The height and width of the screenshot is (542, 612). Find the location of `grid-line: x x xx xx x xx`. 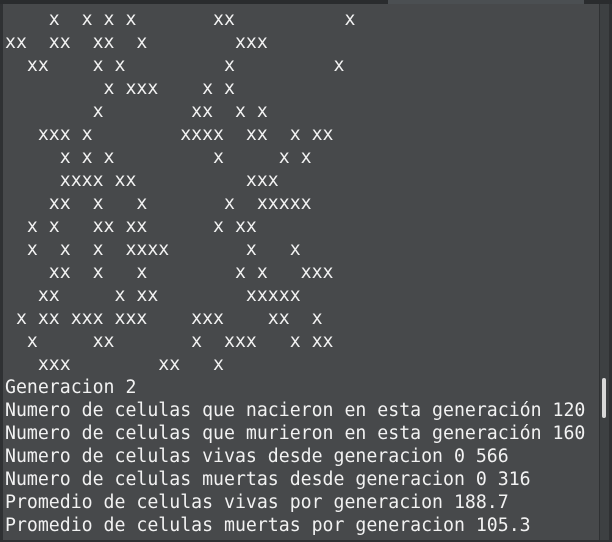

grid-line: x x xx xx x xx is located at coordinates (131, 226).